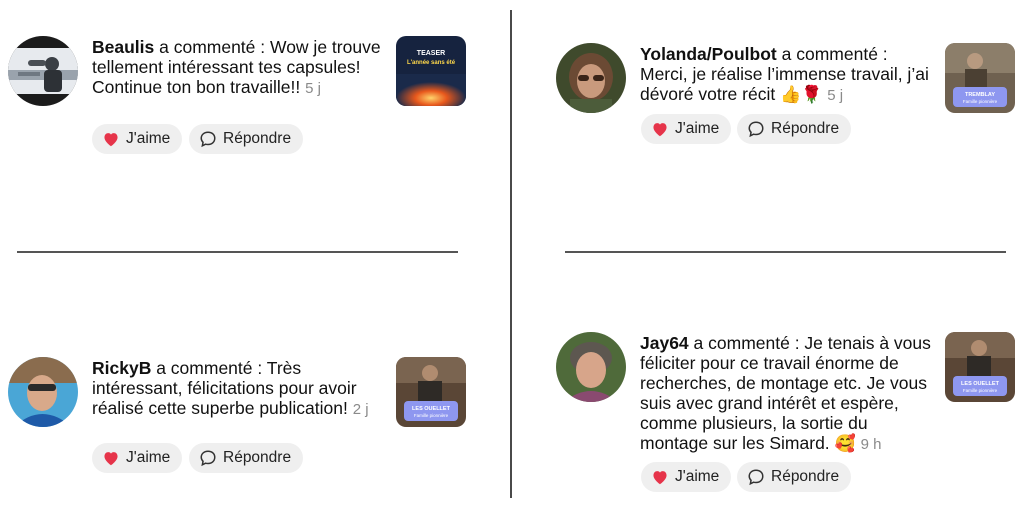 This screenshot has height=507, width=1024. What do you see at coordinates (431, 63) in the screenshot?
I see `thumbnail-subtitle: L'année sans été` at bounding box center [431, 63].